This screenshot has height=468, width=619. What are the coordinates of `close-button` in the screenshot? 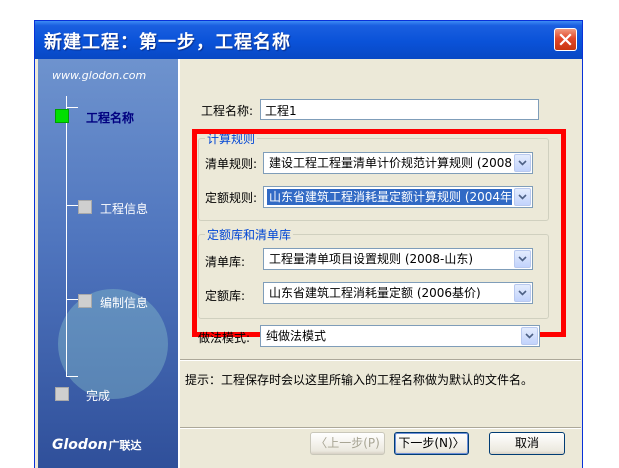 It's located at (565, 39).